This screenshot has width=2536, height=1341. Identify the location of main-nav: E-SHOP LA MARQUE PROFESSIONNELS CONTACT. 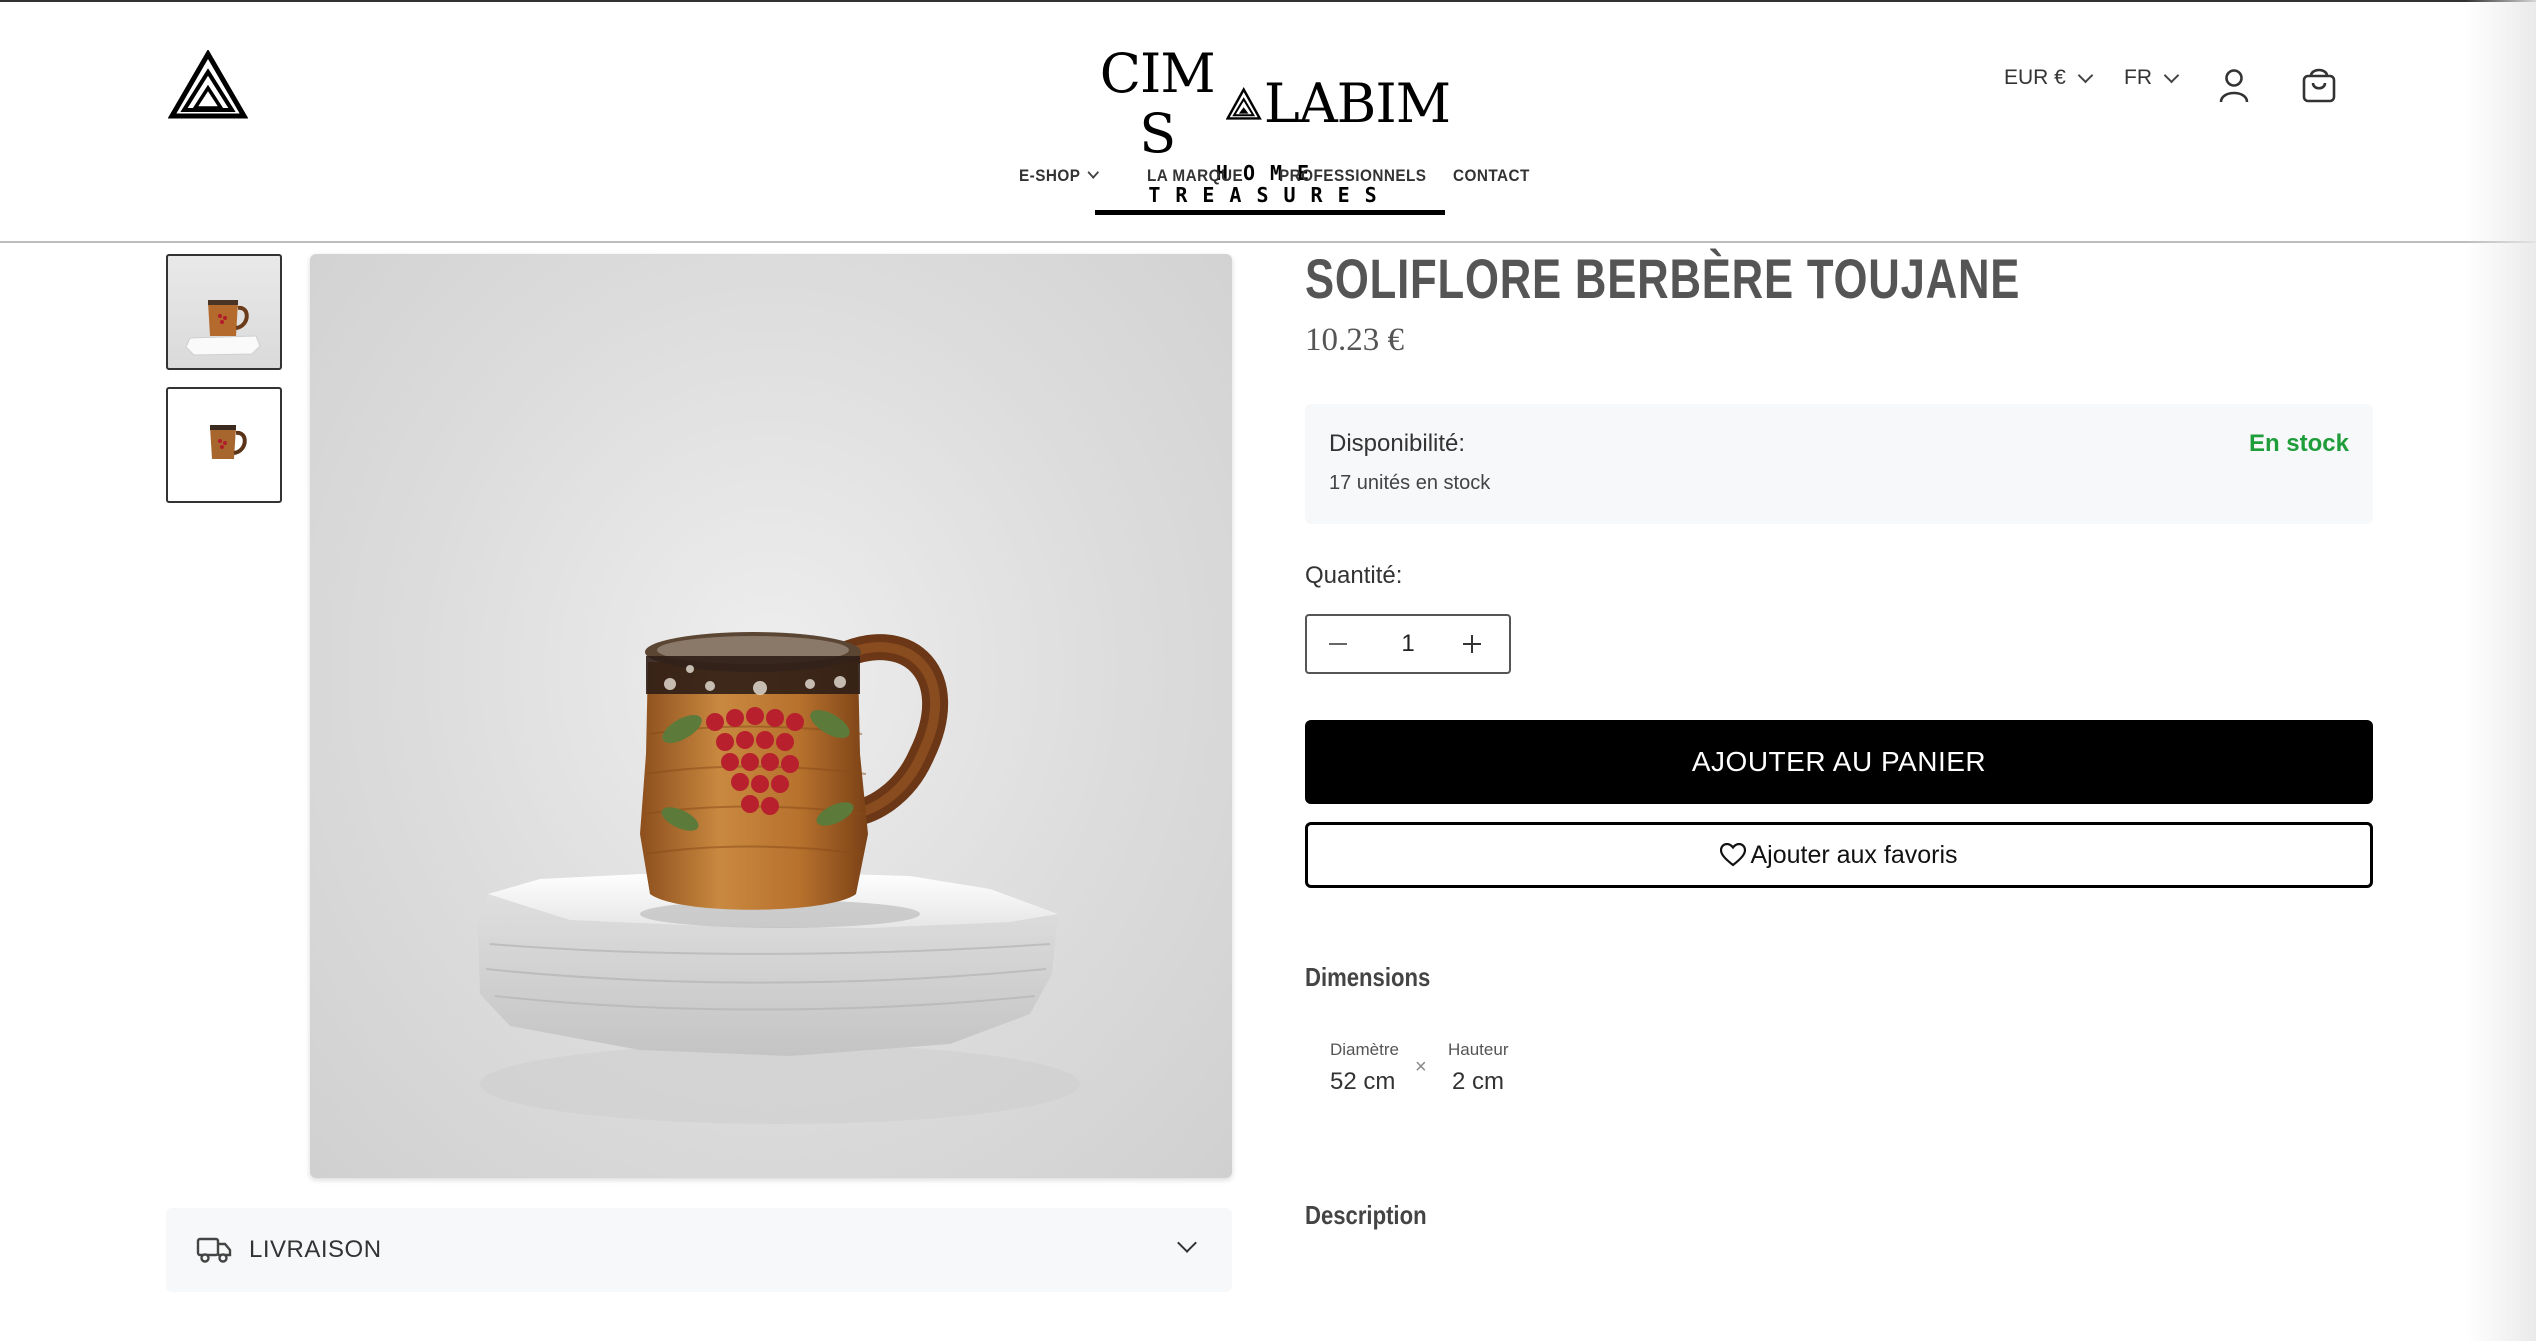
(1268, 181).